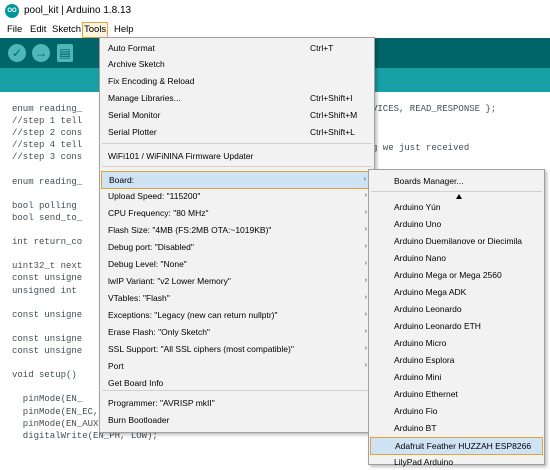 Image resolution: width=550 pixels, height=470 pixels. I want to click on code-line: //step 2 cons, so click(47, 133).